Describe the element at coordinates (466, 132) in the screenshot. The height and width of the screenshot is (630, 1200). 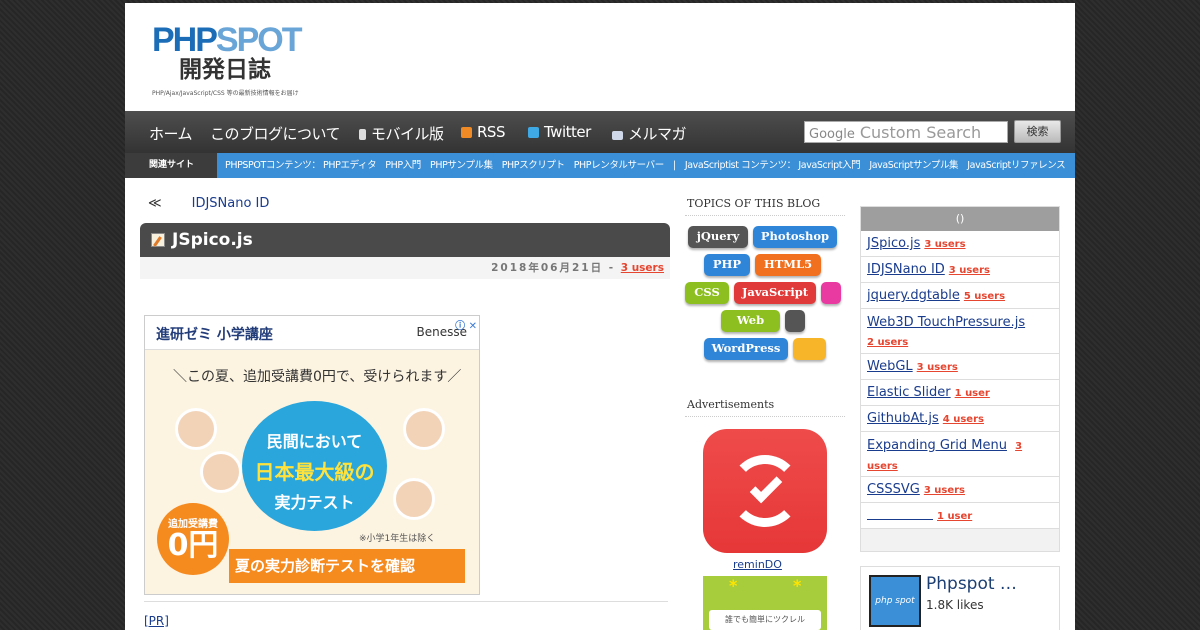
I see `rss-icon` at that location.